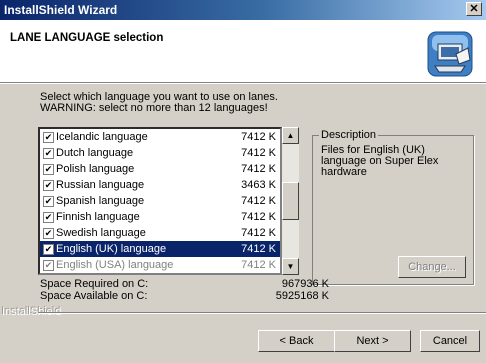 This screenshot has width=486, height=363. Describe the element at coordinates (160, 185) in the screenshot. I see `language-item: ✔ Russian language 3463 K` at that location.